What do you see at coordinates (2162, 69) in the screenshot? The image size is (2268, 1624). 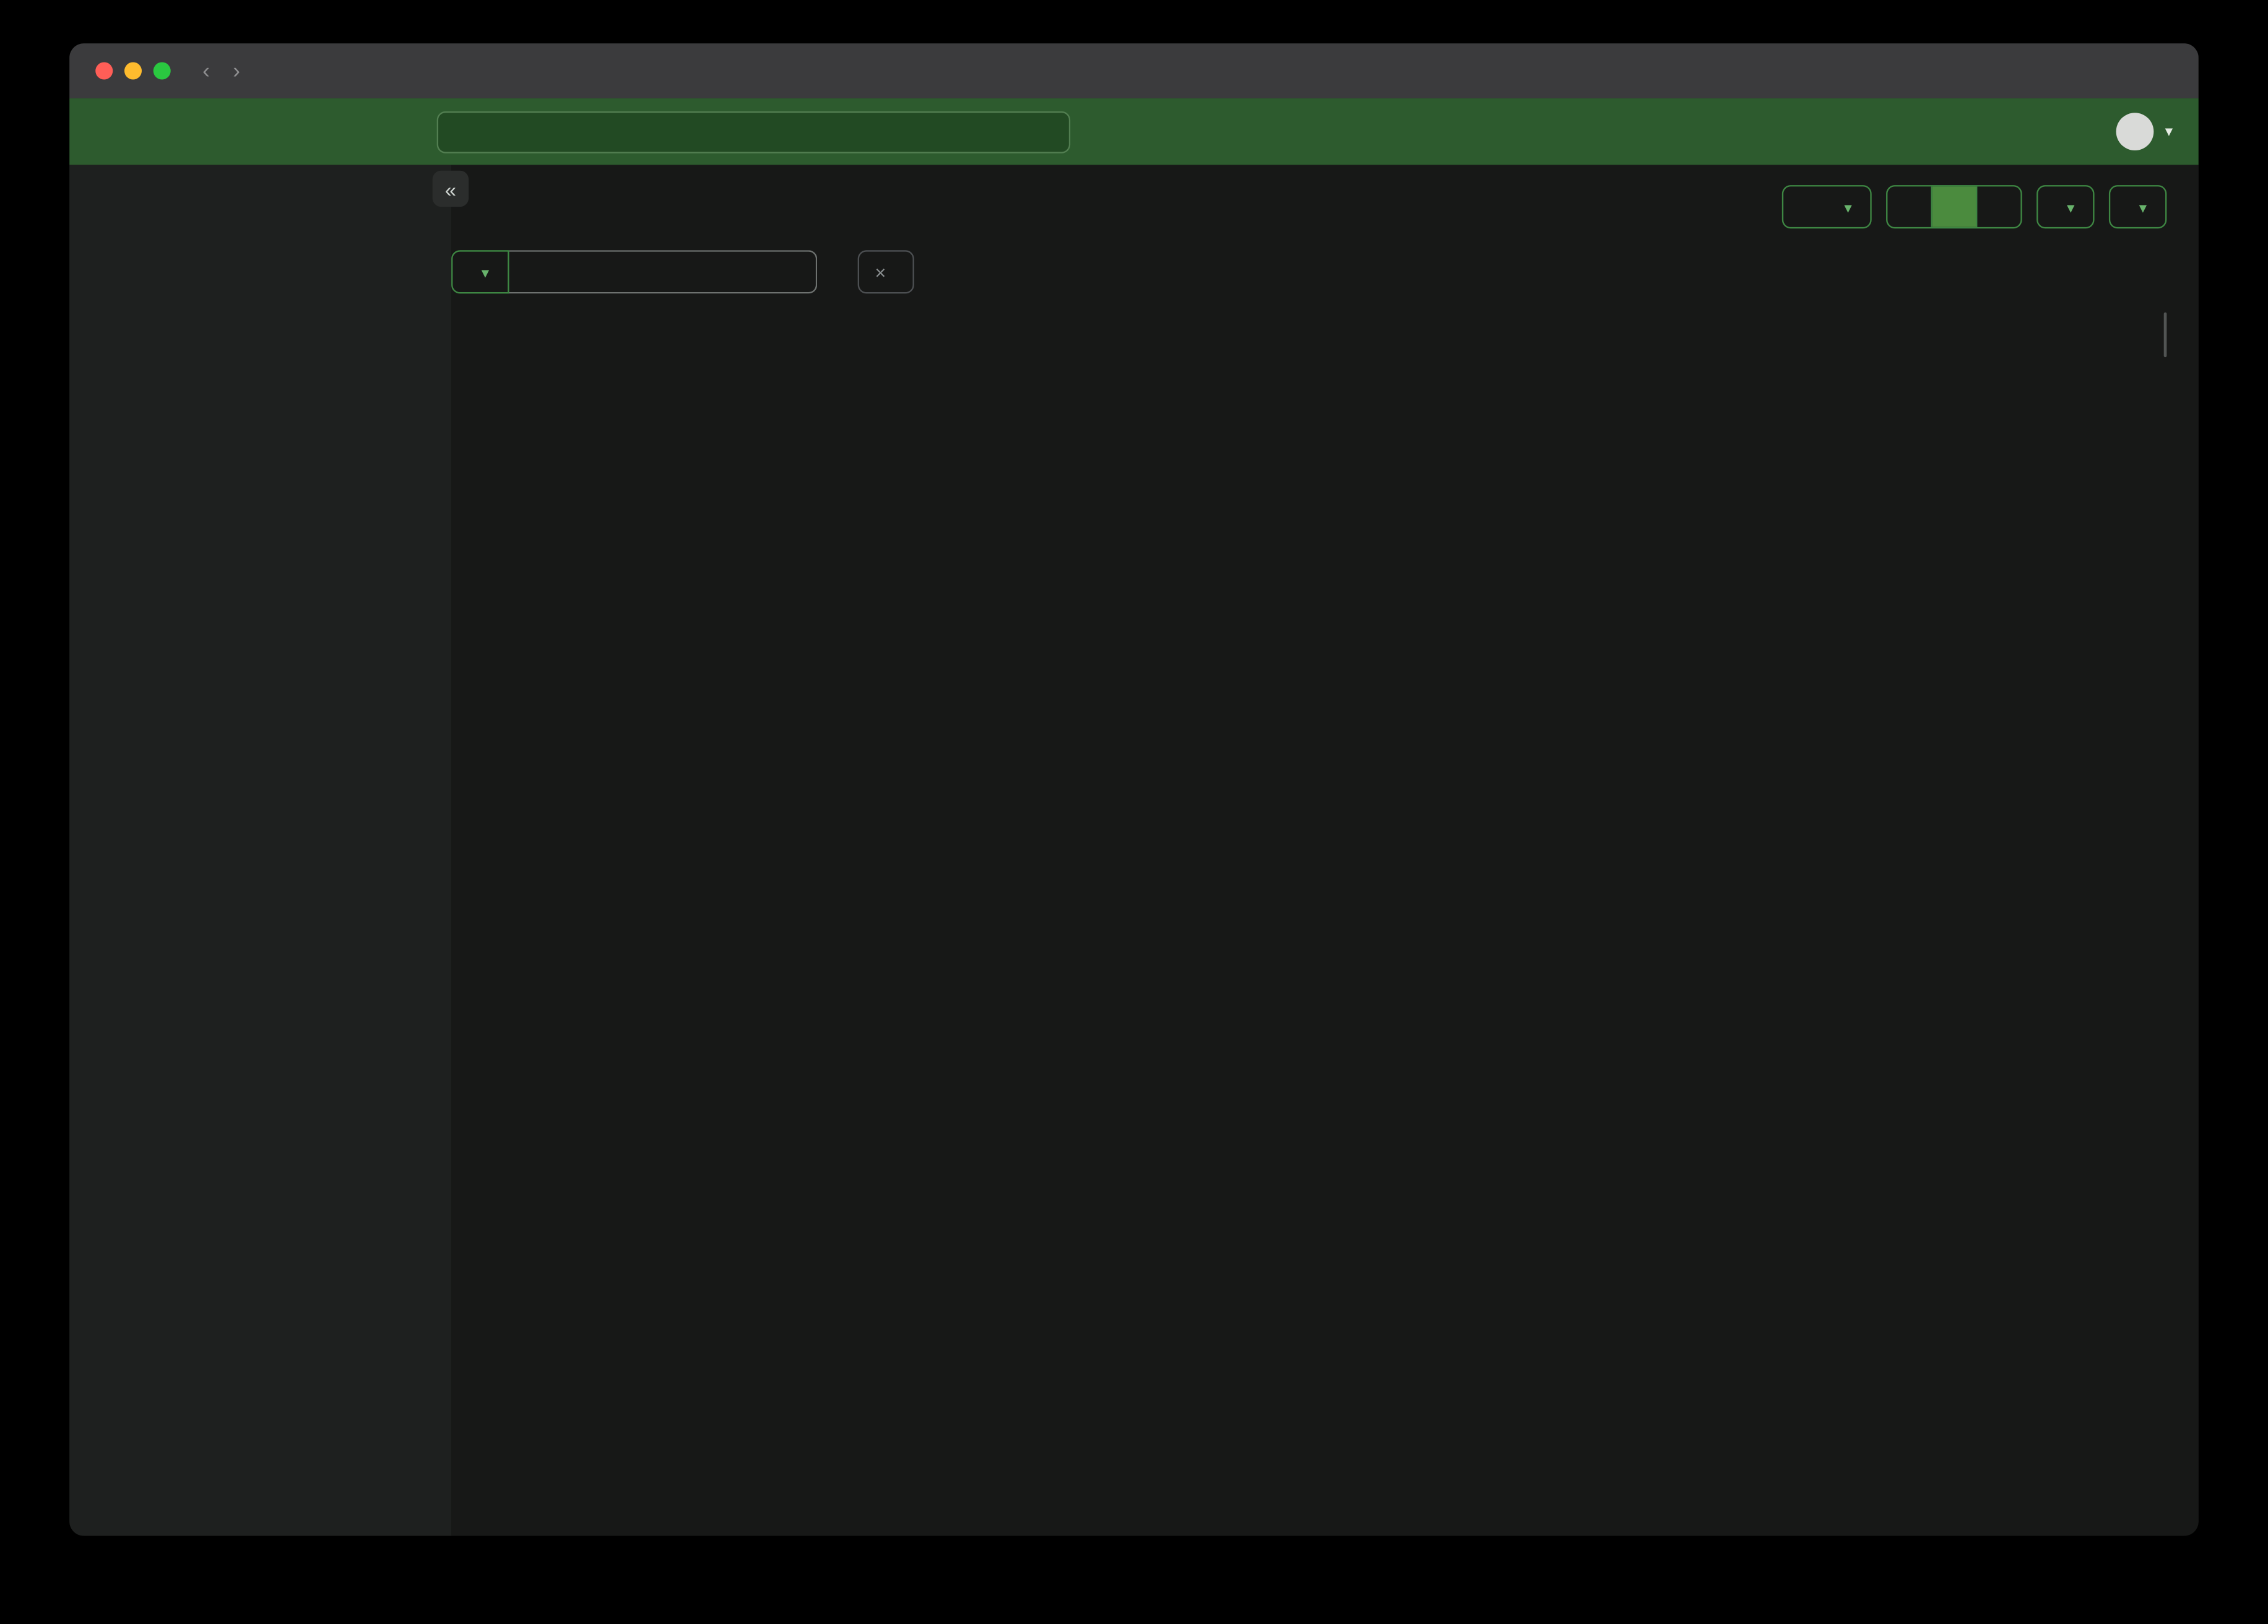 I see `share-icon` at bounding box center [2162, 69].